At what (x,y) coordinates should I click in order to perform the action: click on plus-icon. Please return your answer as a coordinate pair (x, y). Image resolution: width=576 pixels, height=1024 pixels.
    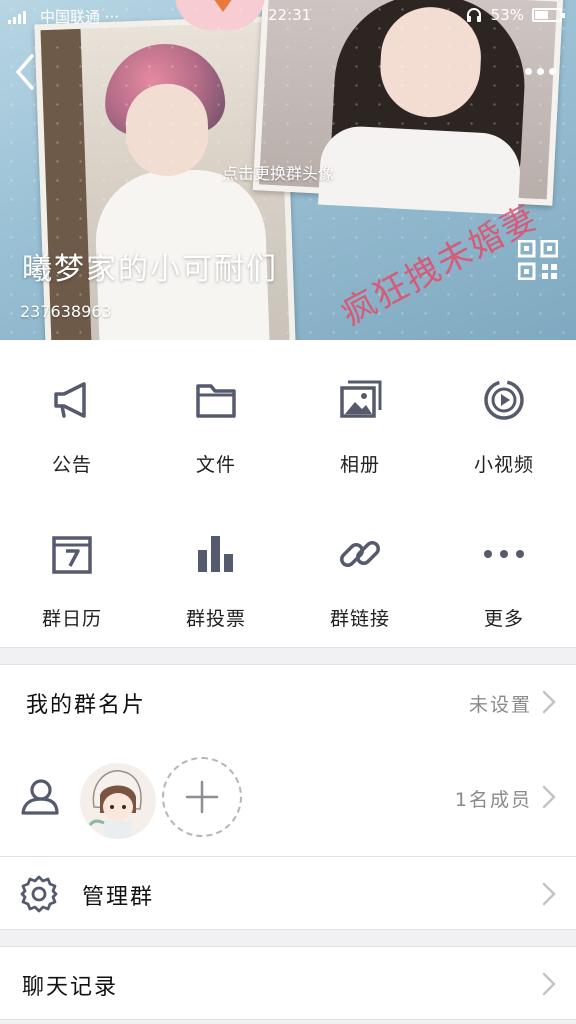
    Looking at the image, I should click on (202, 797).